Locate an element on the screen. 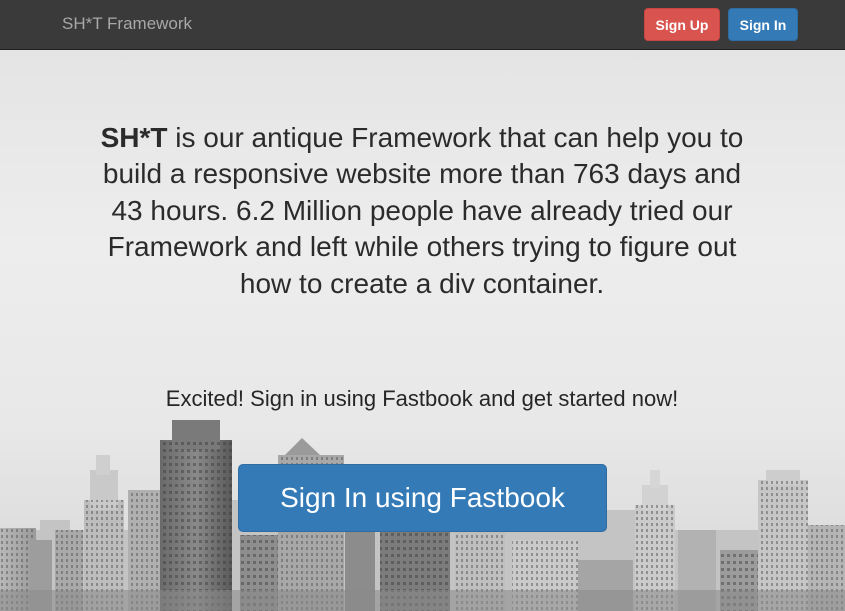 Image resolution: width=845 pixels, height=611 pixels. headline-brand: SH*T is located at coordinates (134, 137).